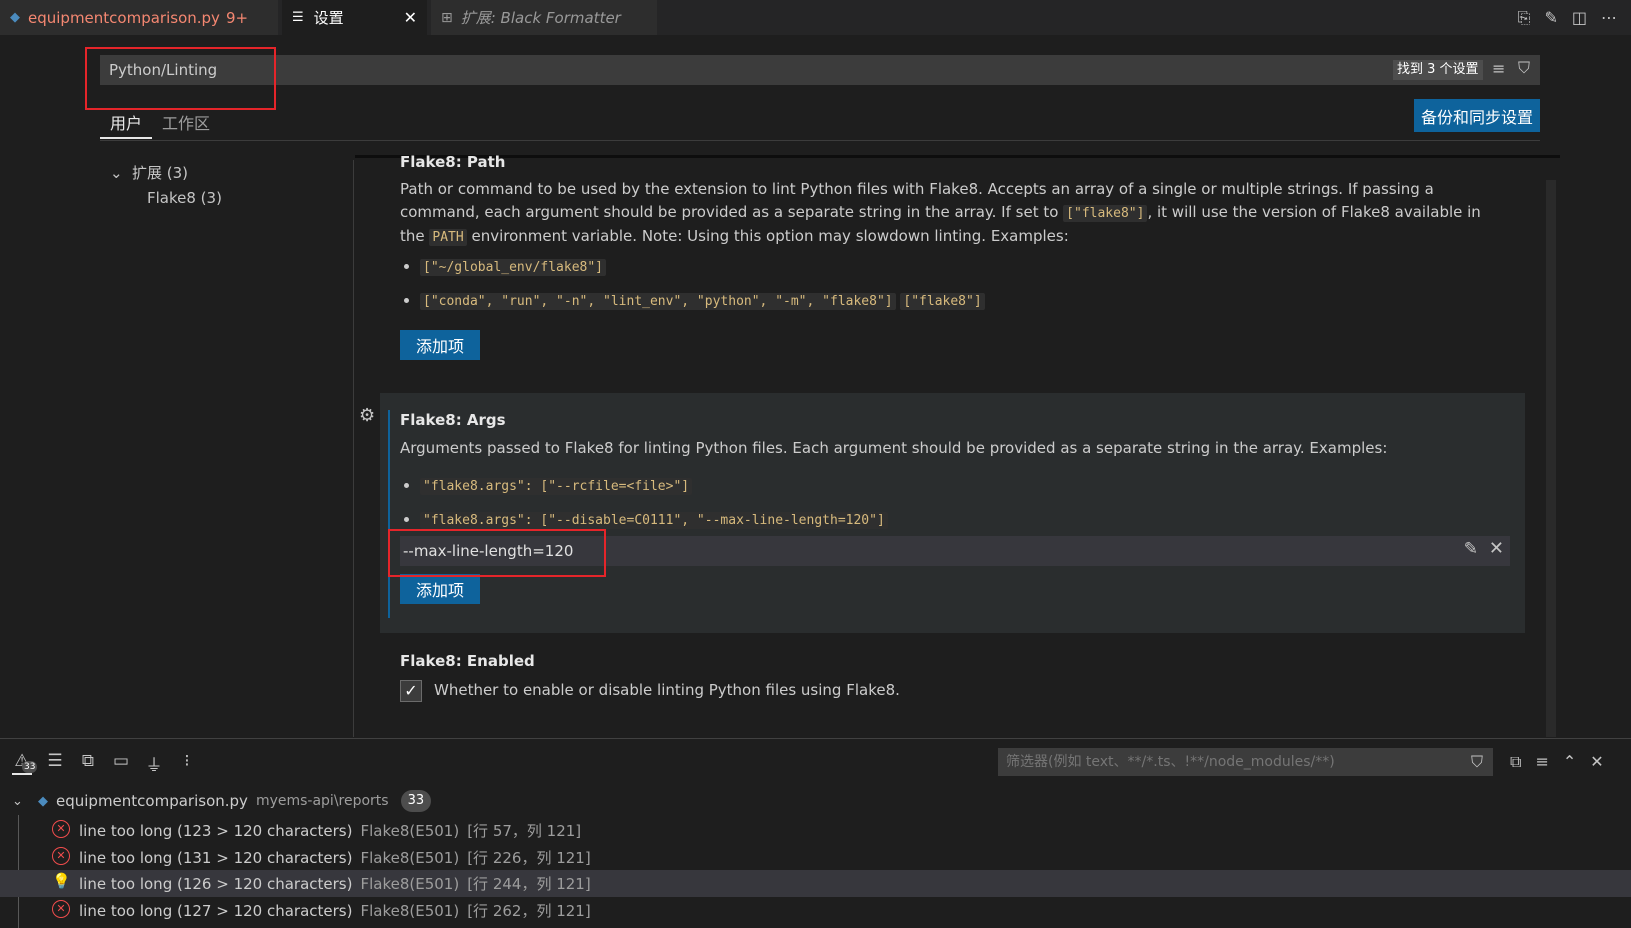 The width and height of the screenshot is (1631, 928). I want to click on clear-filter-icon: ≡, so click(1498, 68).